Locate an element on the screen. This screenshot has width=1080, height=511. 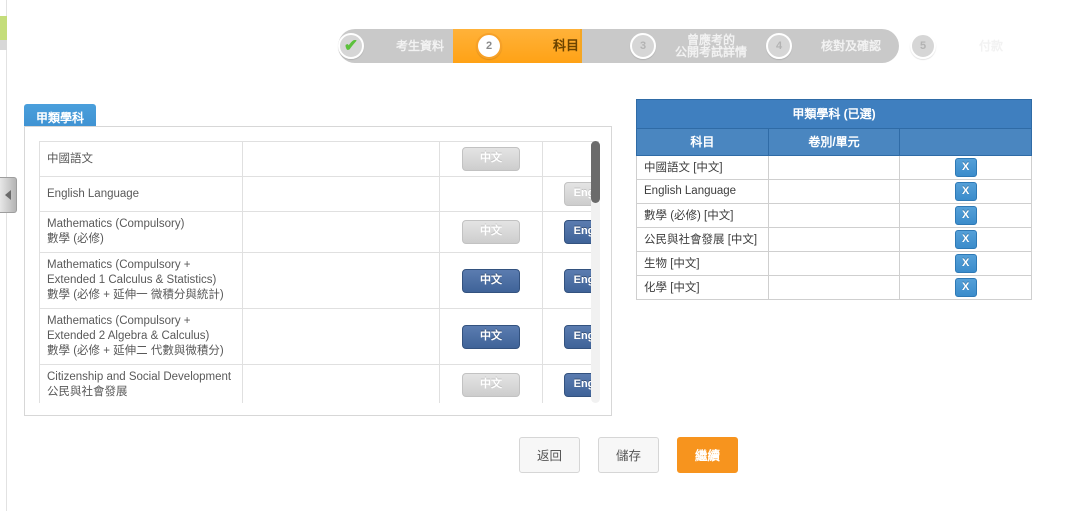
chevron-left-icon is located at coordinates (8, 195).